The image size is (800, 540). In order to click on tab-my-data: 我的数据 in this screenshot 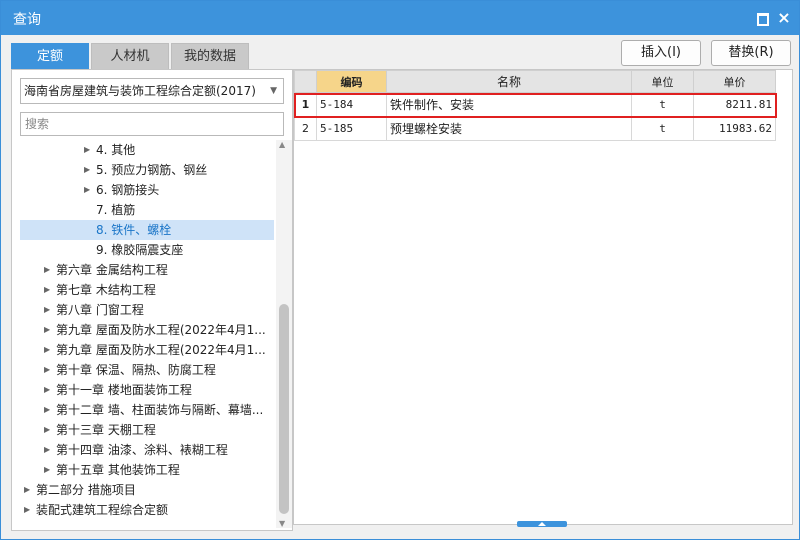, I will do `click(210, 56)`.